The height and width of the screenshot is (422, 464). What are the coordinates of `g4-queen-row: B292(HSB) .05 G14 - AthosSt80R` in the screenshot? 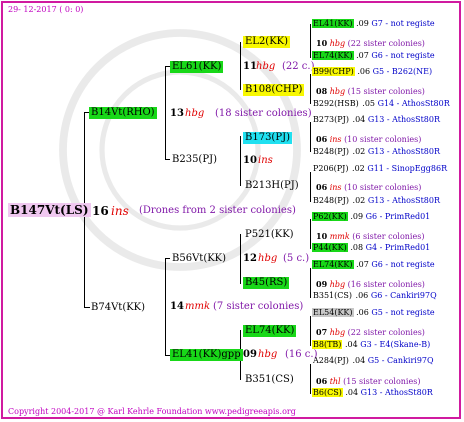 It's located at (381, 103).